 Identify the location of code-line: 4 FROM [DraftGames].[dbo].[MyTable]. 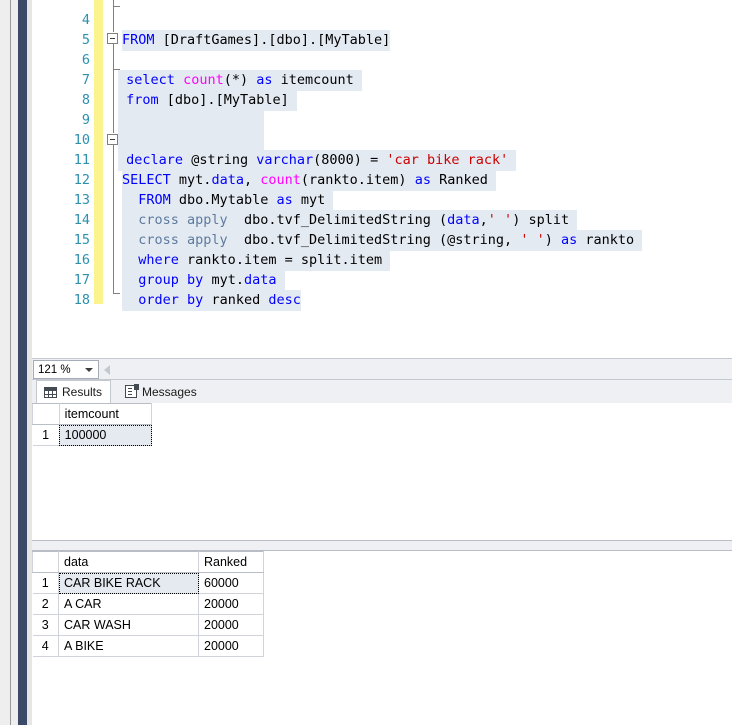
(382, 25).